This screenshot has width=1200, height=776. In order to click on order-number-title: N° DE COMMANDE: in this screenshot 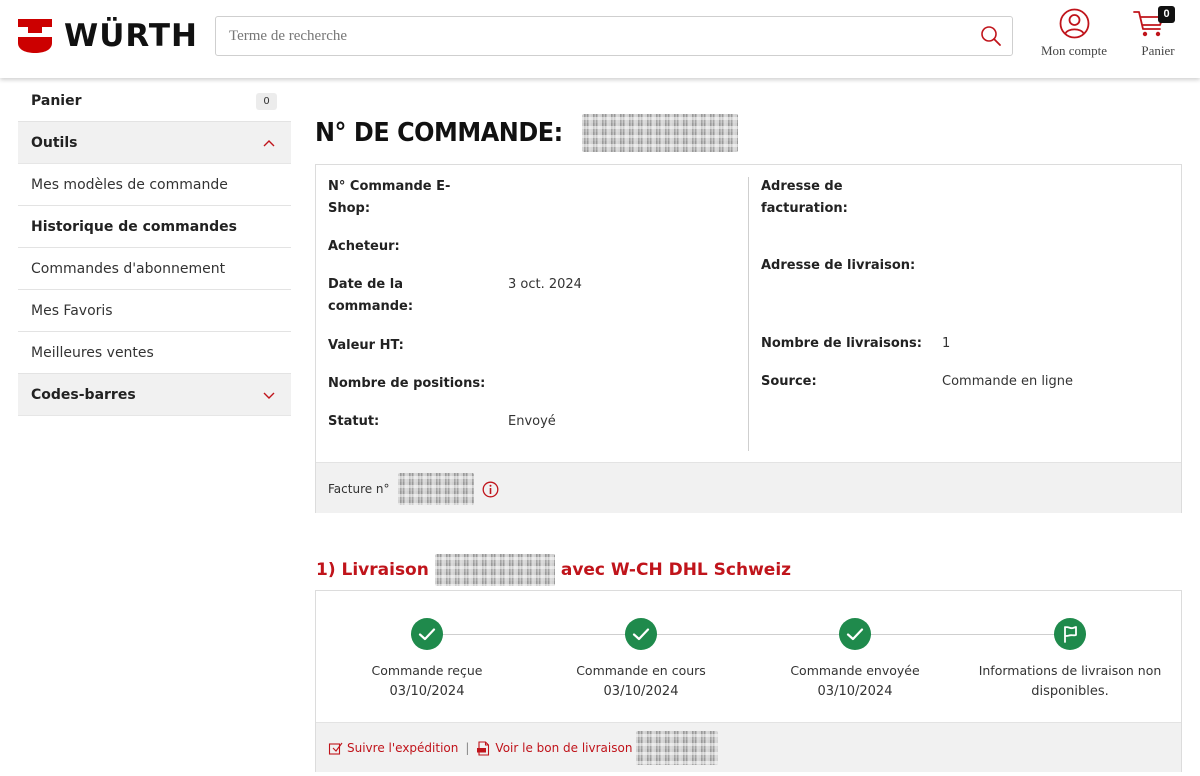, I will do `click(439, 133)`.